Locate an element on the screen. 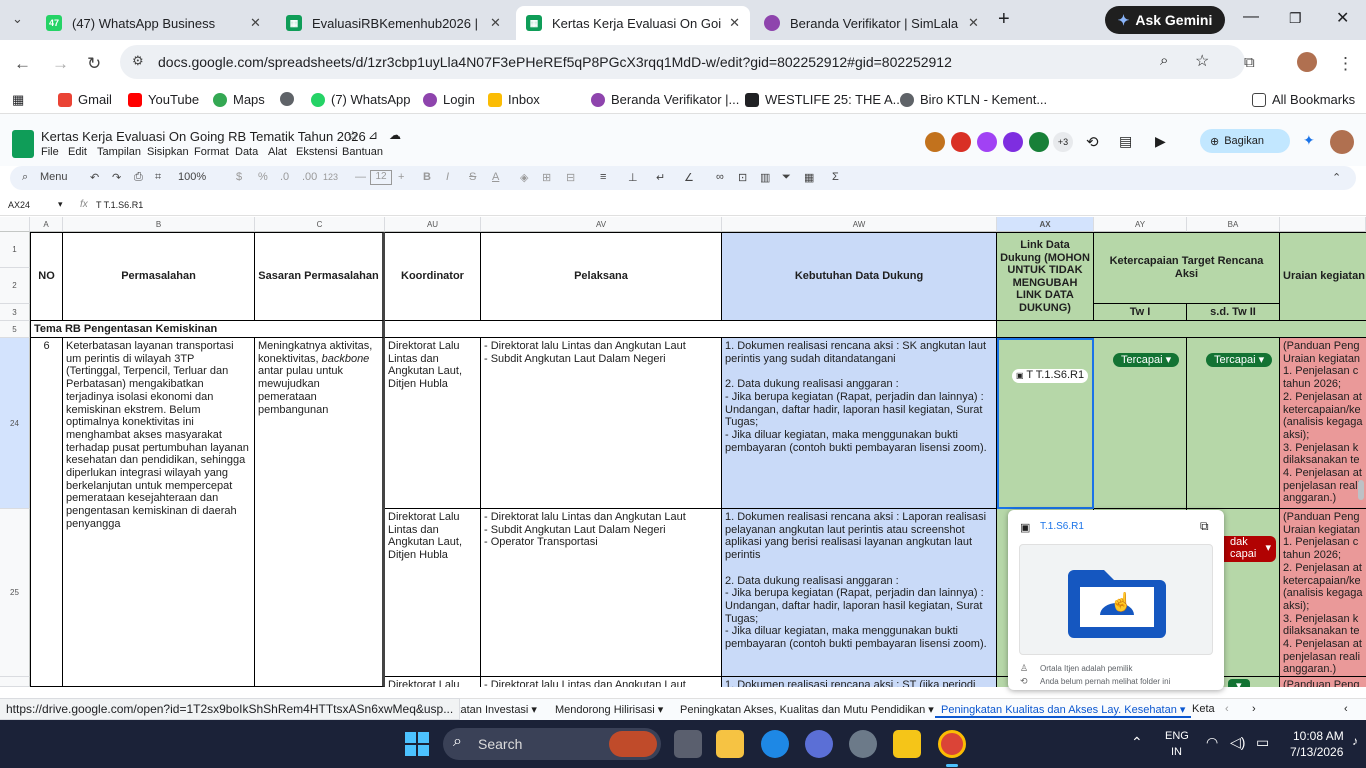 This screenshot has width=1366, height=768. link-icon: ∞ is located at coordinates (720, 177).